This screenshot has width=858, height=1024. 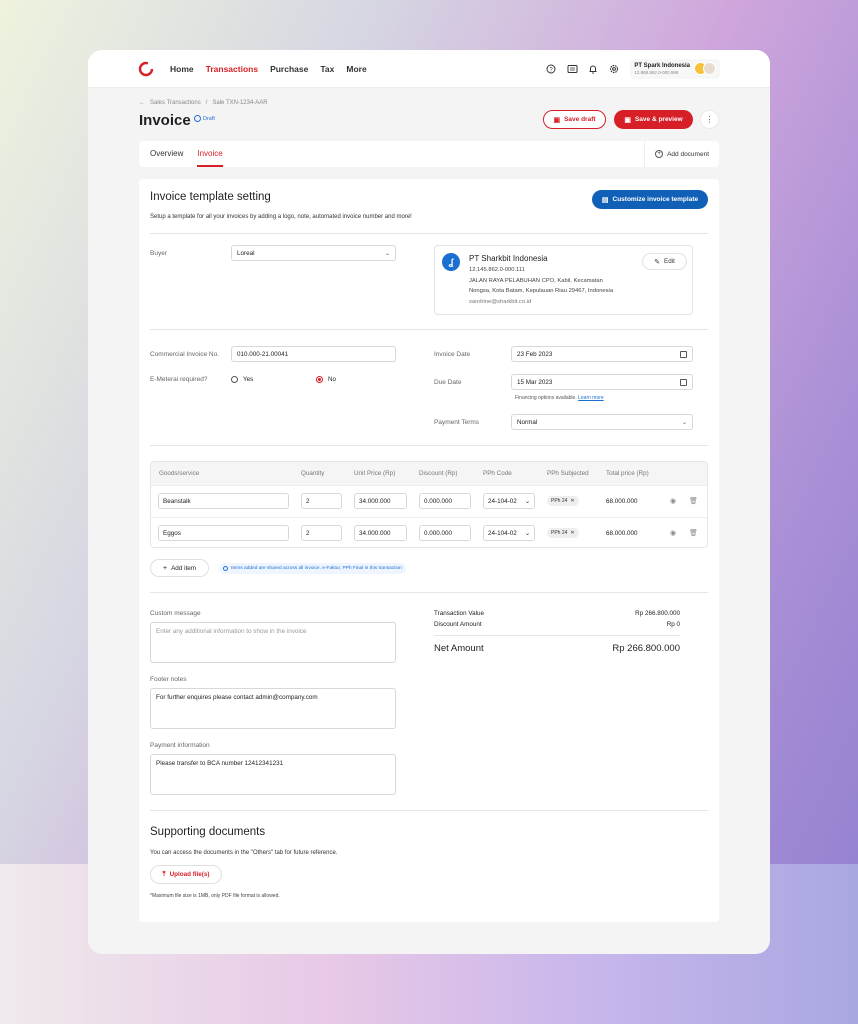 What do you see at coordinates (622, 501) in the screenshot?
I see `total-price: 68.000.000` at bounding box center [622, 501].